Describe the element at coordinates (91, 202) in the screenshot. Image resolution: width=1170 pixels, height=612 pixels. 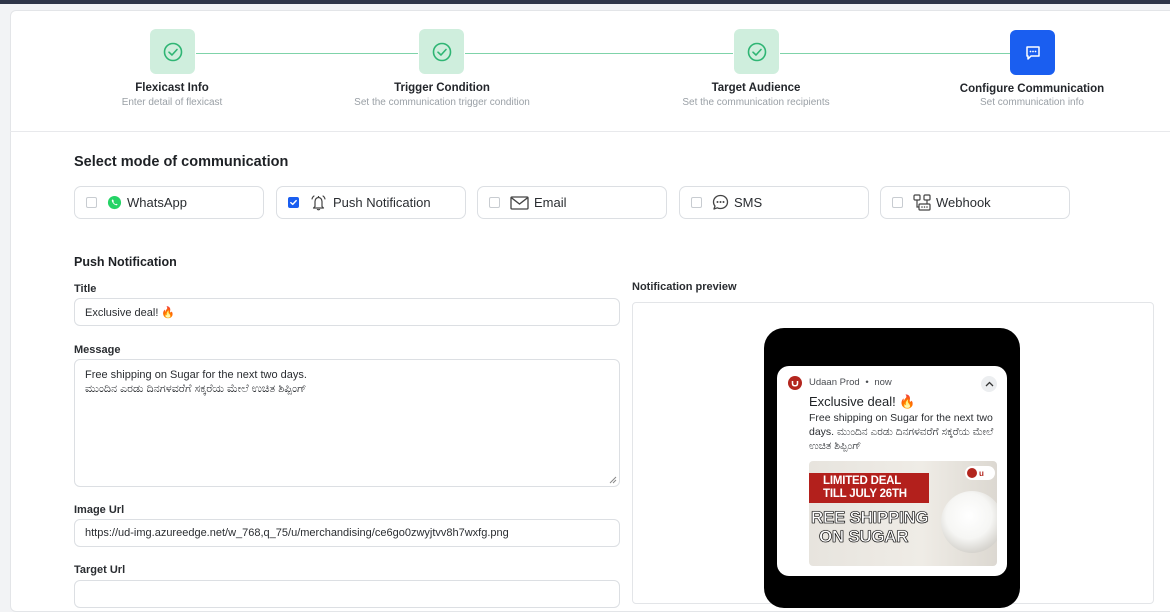
I see `whatsapp-checkbox` at that location.